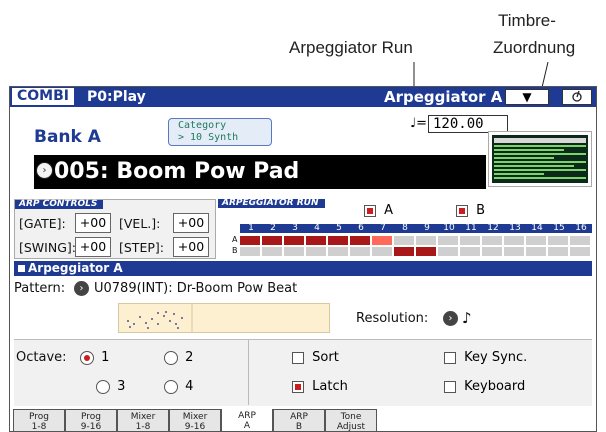 This screenshot has height=432, width=606. I want to click on tab-line2: 1-8, so click(143, 427).